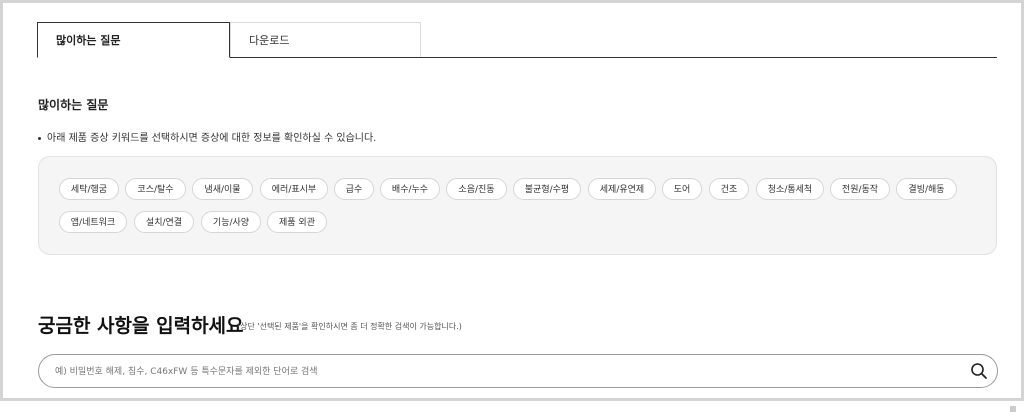 Image resolution: width=1024 pixels, height=416 pixels. I want to click on keyword-chip-install-connect: 설치/연결, so click(164, 222).